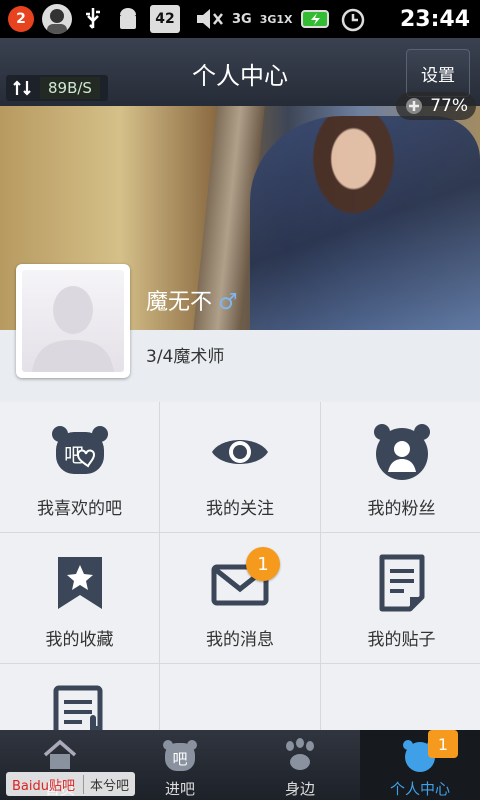 The width and height of the screenshot is (480, 800). I want to click on messages-unread-badge: 1, so click(263, 564).